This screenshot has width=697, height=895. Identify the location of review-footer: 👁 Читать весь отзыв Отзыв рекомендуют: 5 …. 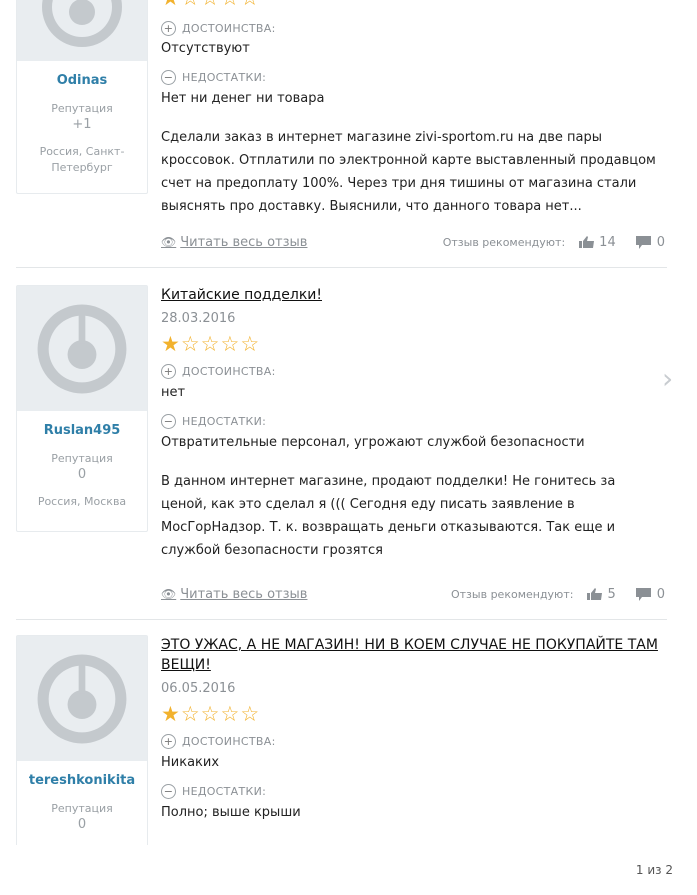
(413, 594).